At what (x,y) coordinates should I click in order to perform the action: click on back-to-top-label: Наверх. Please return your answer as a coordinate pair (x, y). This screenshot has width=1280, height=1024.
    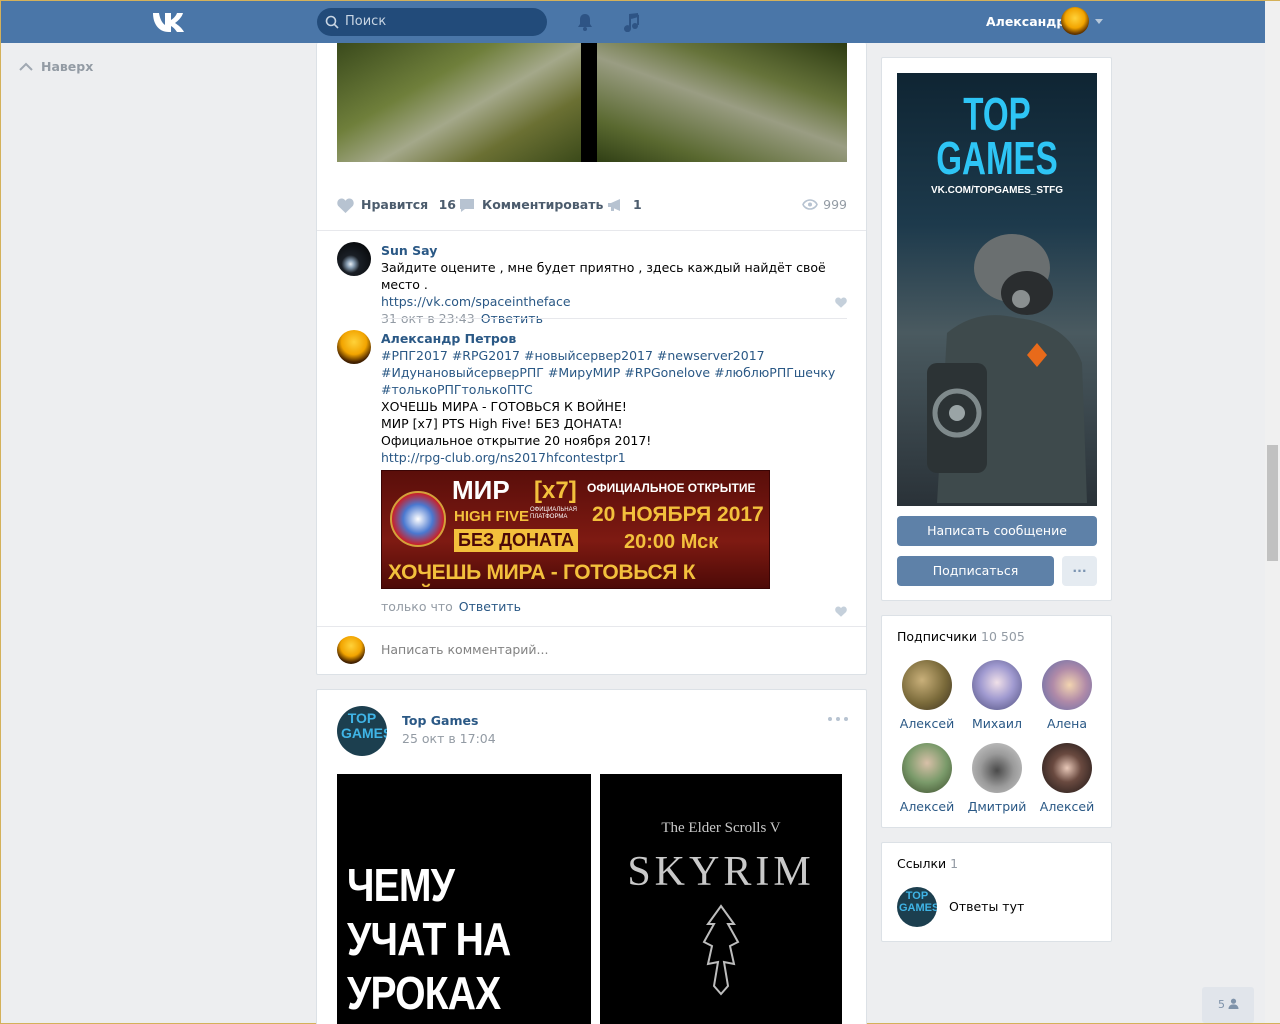
    Looking at the image, I should click on (67, 66).